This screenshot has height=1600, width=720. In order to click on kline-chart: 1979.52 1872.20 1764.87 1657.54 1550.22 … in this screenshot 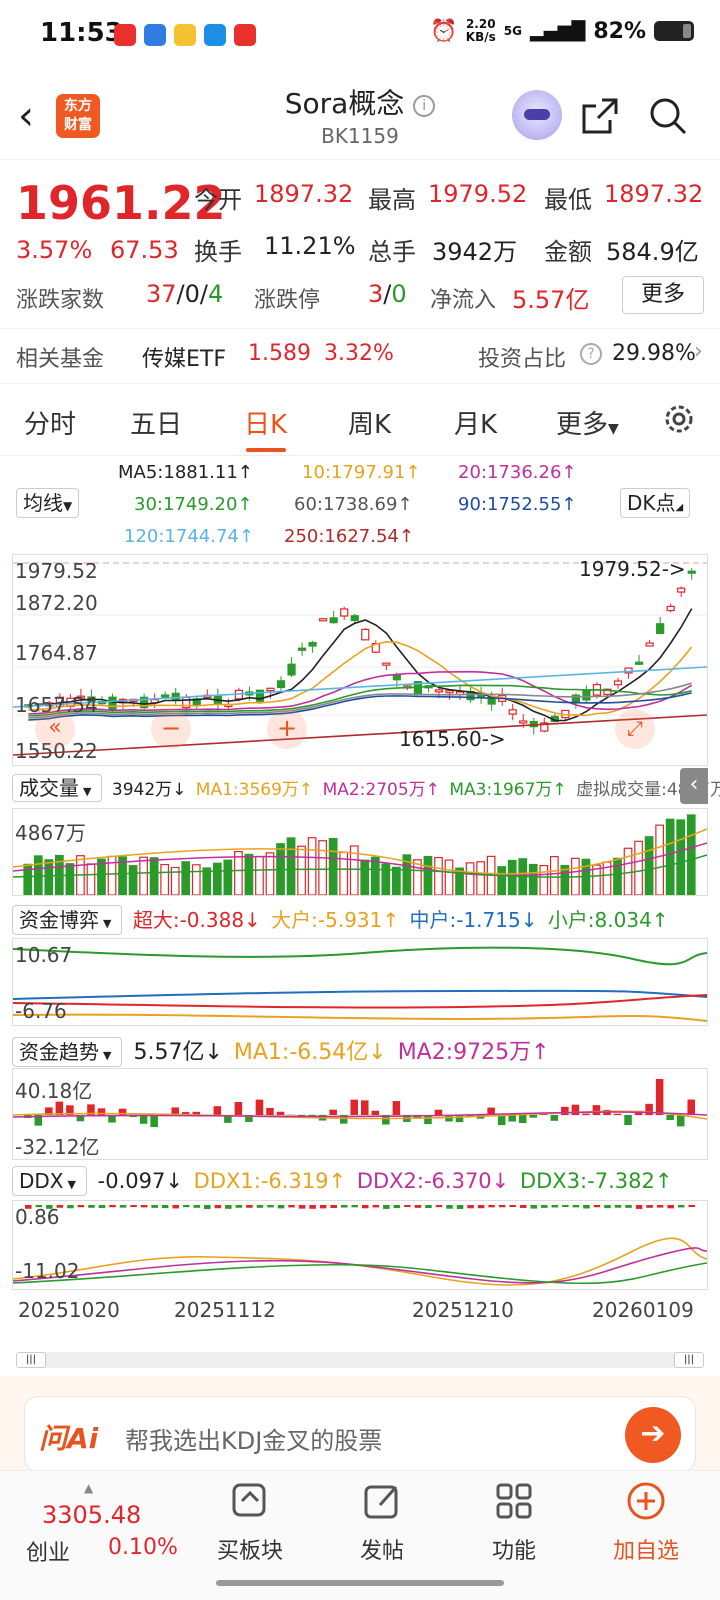, I will do `click(360, 660)`.